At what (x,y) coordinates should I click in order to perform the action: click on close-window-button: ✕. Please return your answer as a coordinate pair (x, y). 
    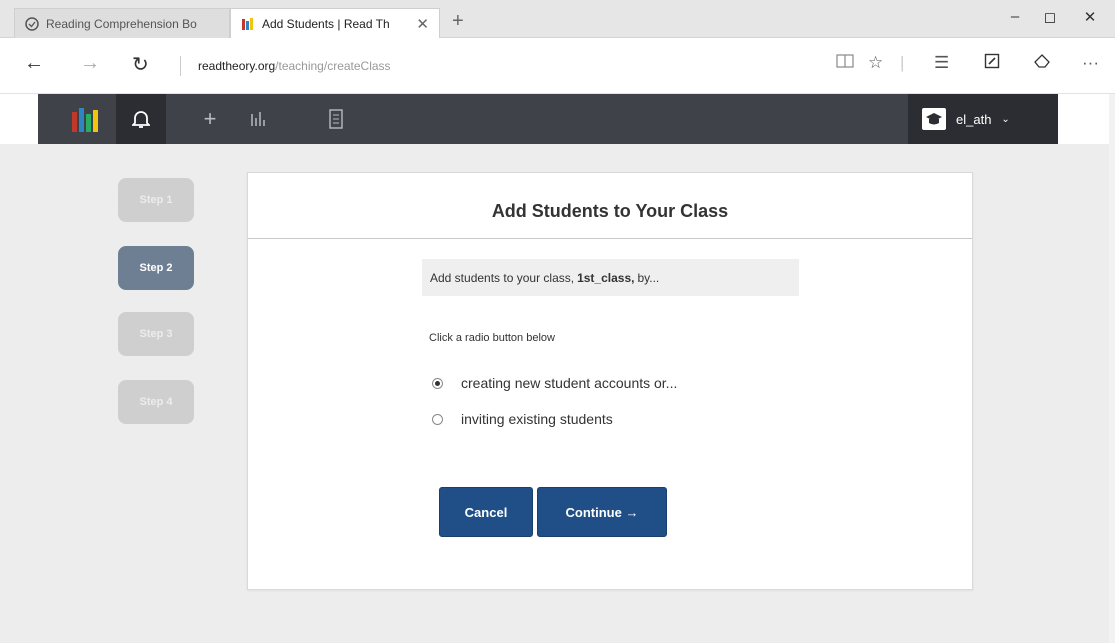
    Looking at the image, I should click on (1090, 17).